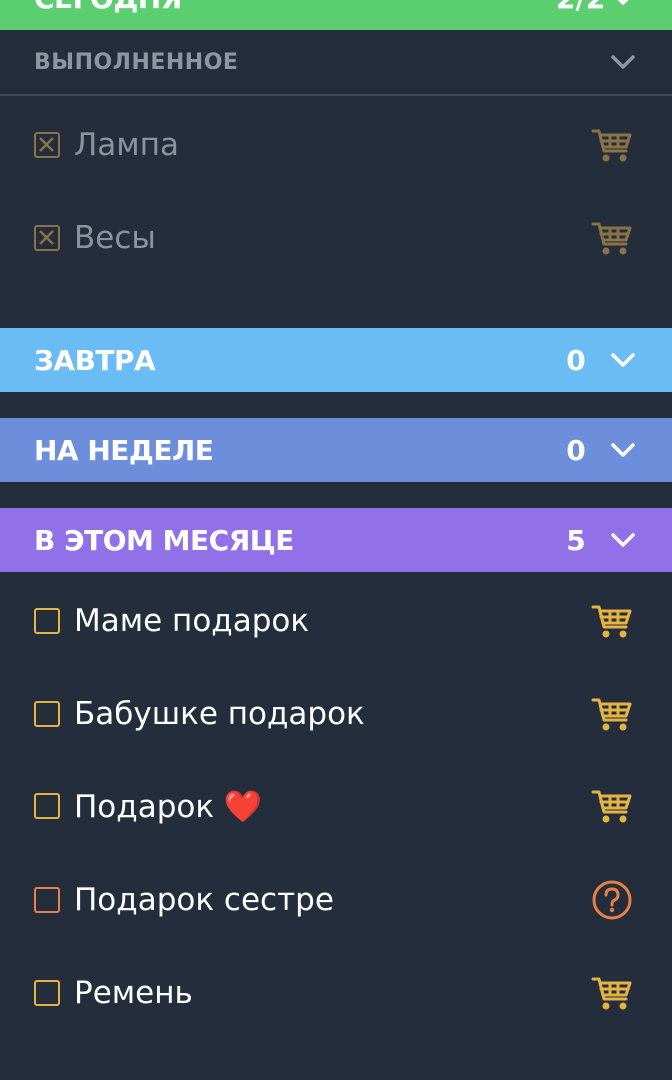 The width and height of the screenshot is (672, 1080). What do you see at coordinates (95, 360) in the screenshot?
I see `section-title: ЗАВТРА` at bounding box center [95, 360].